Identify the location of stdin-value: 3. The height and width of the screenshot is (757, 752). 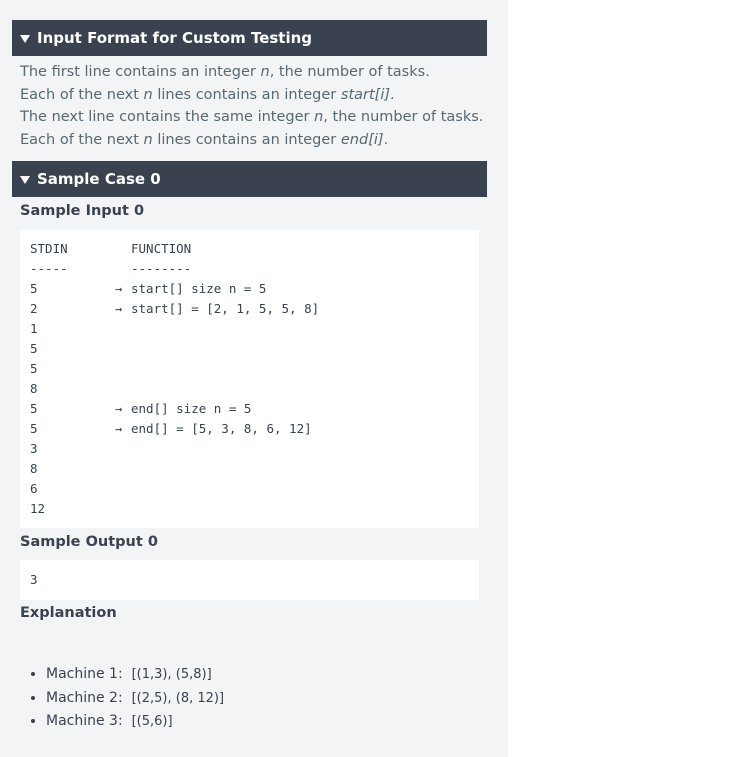
(34, 448).